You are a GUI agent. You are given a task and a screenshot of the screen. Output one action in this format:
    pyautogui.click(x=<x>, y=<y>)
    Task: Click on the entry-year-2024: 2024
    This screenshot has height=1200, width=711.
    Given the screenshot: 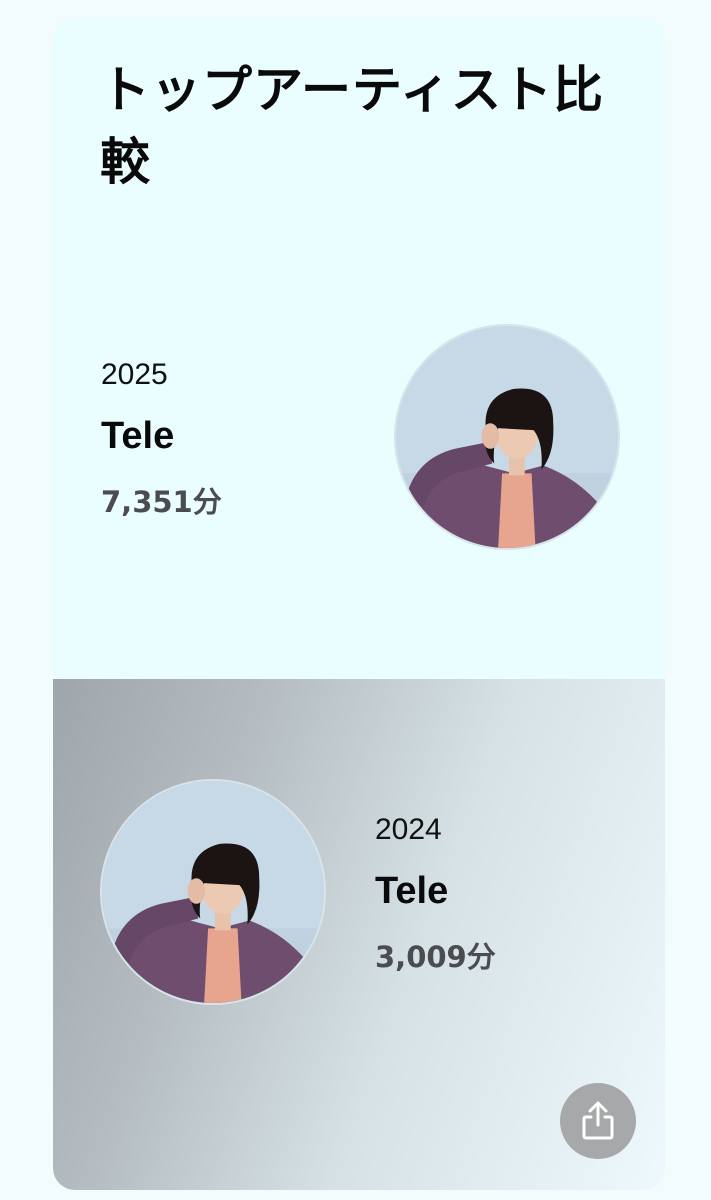 What is the action you would take?
    pyautogui.click(x=408, y=829)
    